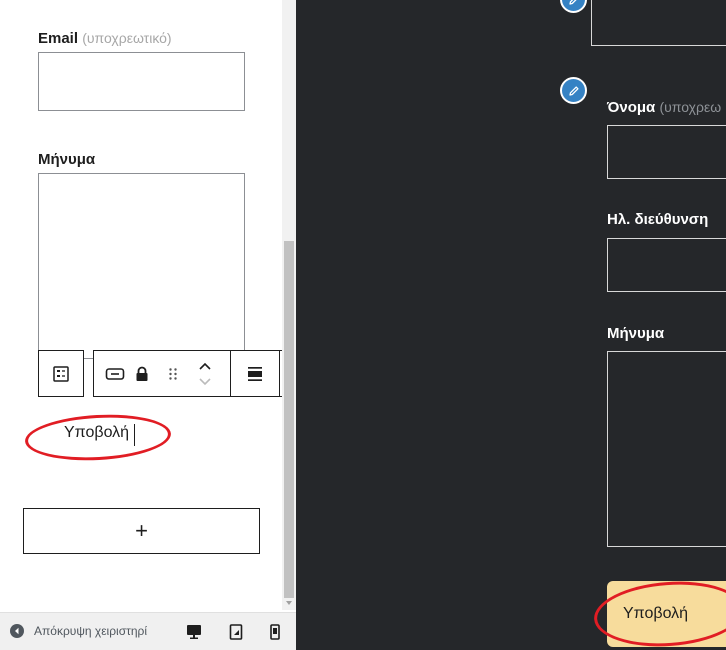 This screenshot has height=650, width=726. I want to click on input-type-button, so click(115, 373).